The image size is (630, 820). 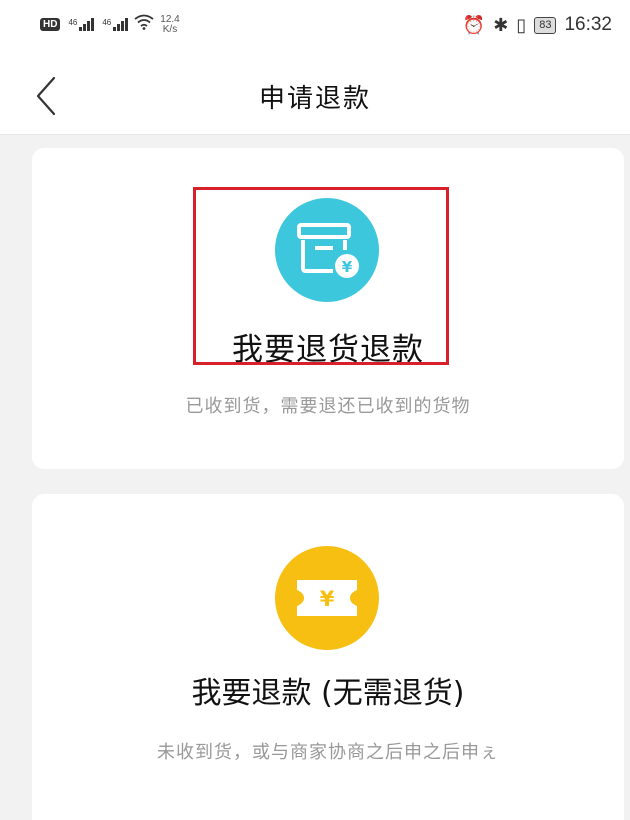 I want to click on yen-ticket-icon: ¥, so click(x=327, y=598).